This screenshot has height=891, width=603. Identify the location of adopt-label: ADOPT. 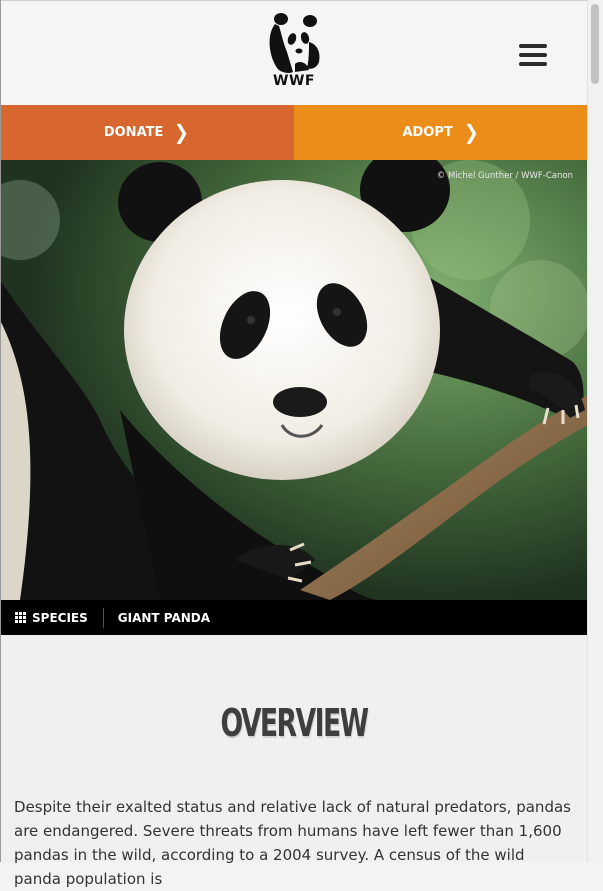
(427, 132).